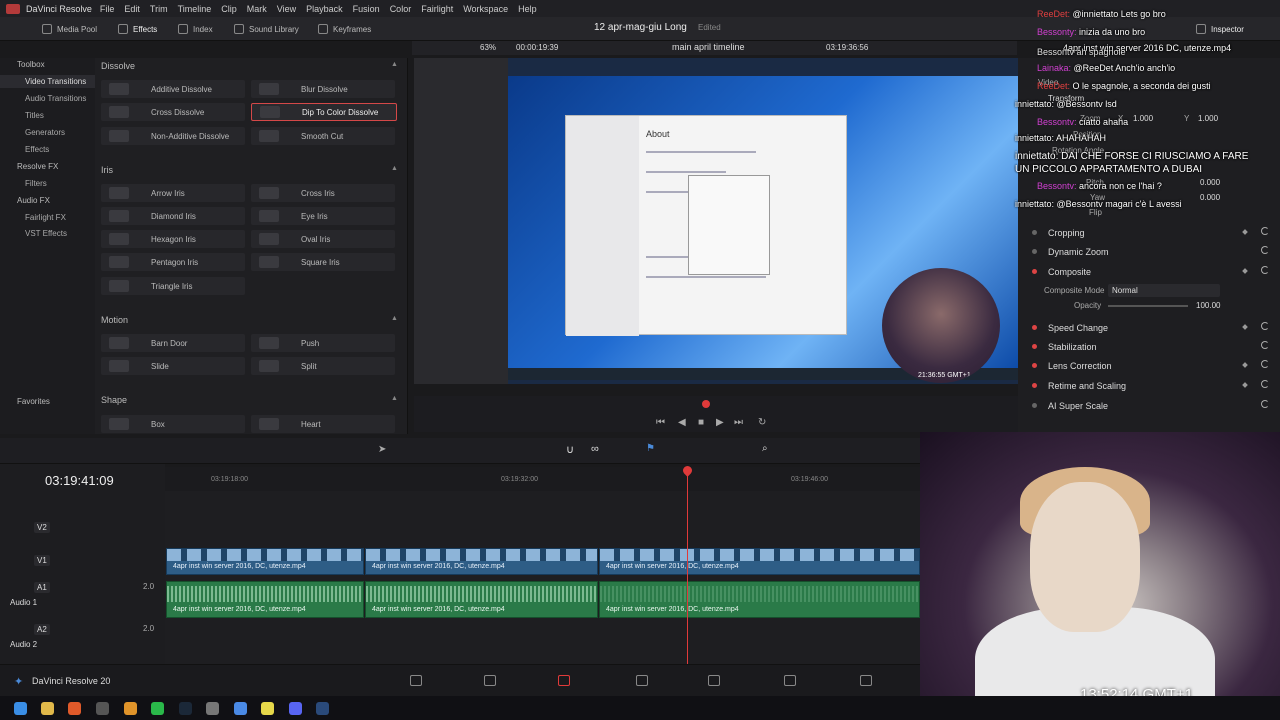 The width and height of the screenshot is (1280, 720). What do you see at coordinates (542, 577) in the screenshot?
I see `timeline-tracks` at bounding box center [542, 577].